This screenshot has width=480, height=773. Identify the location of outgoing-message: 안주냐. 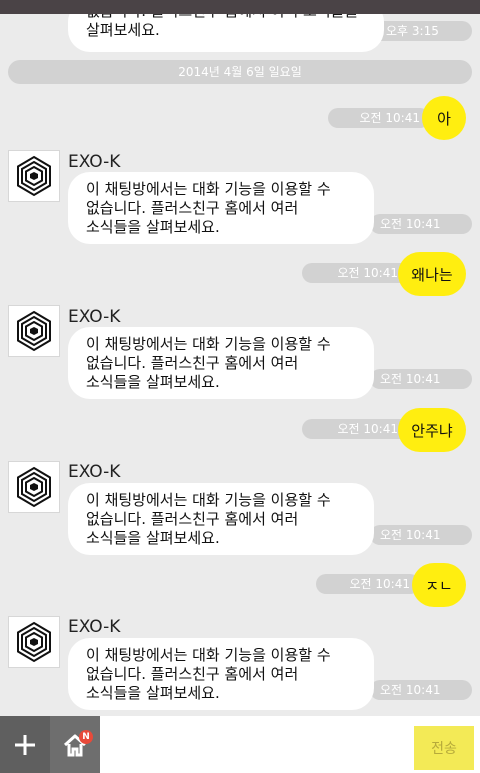
(432, 430).